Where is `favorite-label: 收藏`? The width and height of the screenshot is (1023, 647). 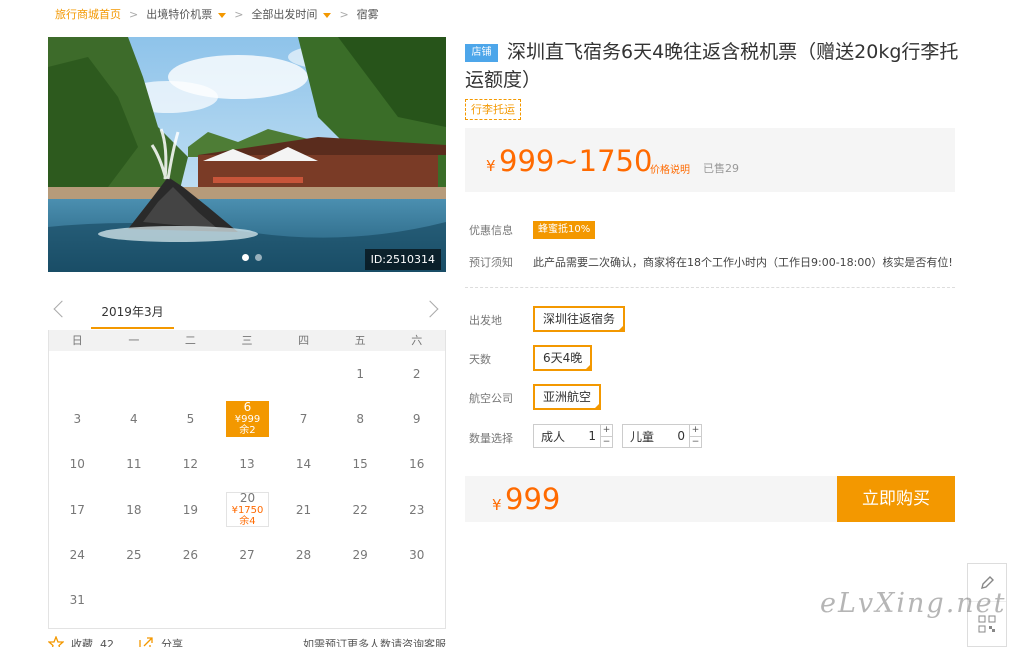 favorite-label: 收藏 is located at coordinates (82, 642).